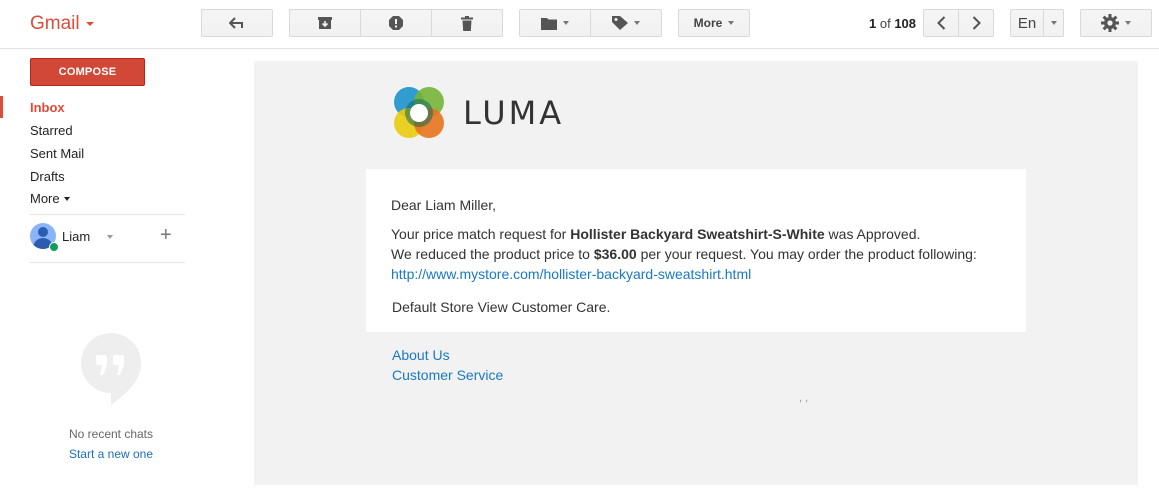  I want to click on gmail-label: Gmail, so click(55, 23).